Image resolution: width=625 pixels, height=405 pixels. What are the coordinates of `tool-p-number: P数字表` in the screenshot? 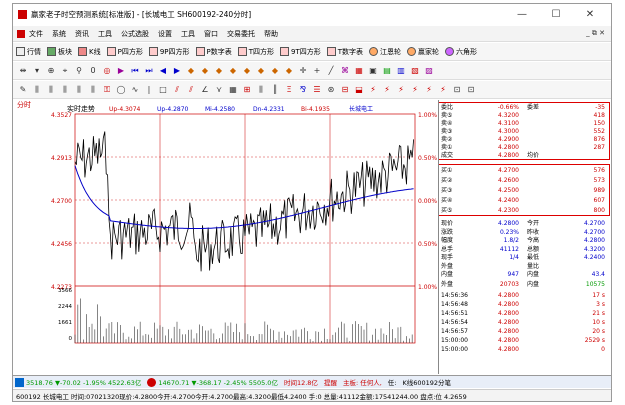 It's located at (213, 52).